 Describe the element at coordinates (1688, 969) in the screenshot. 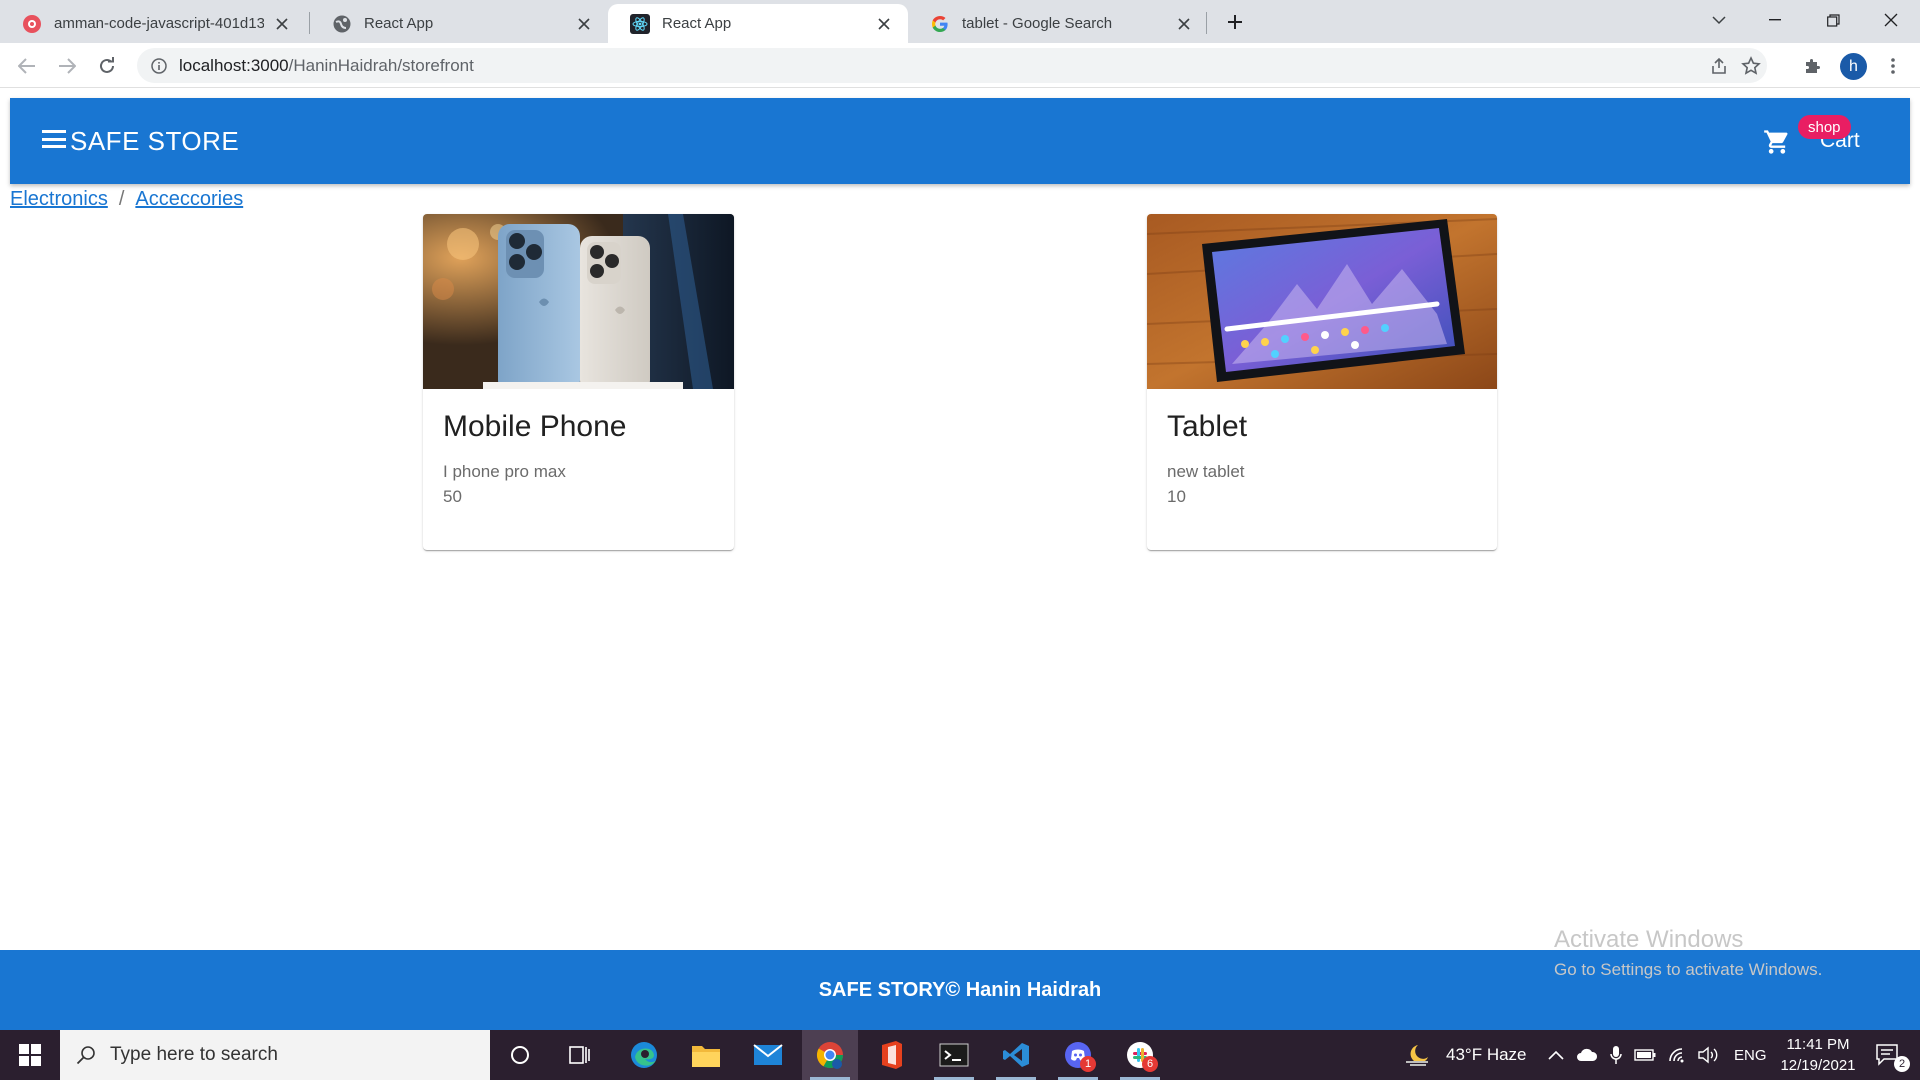

I see `watermark-subtitle: Go to Settings to activate Windows.` at that location.